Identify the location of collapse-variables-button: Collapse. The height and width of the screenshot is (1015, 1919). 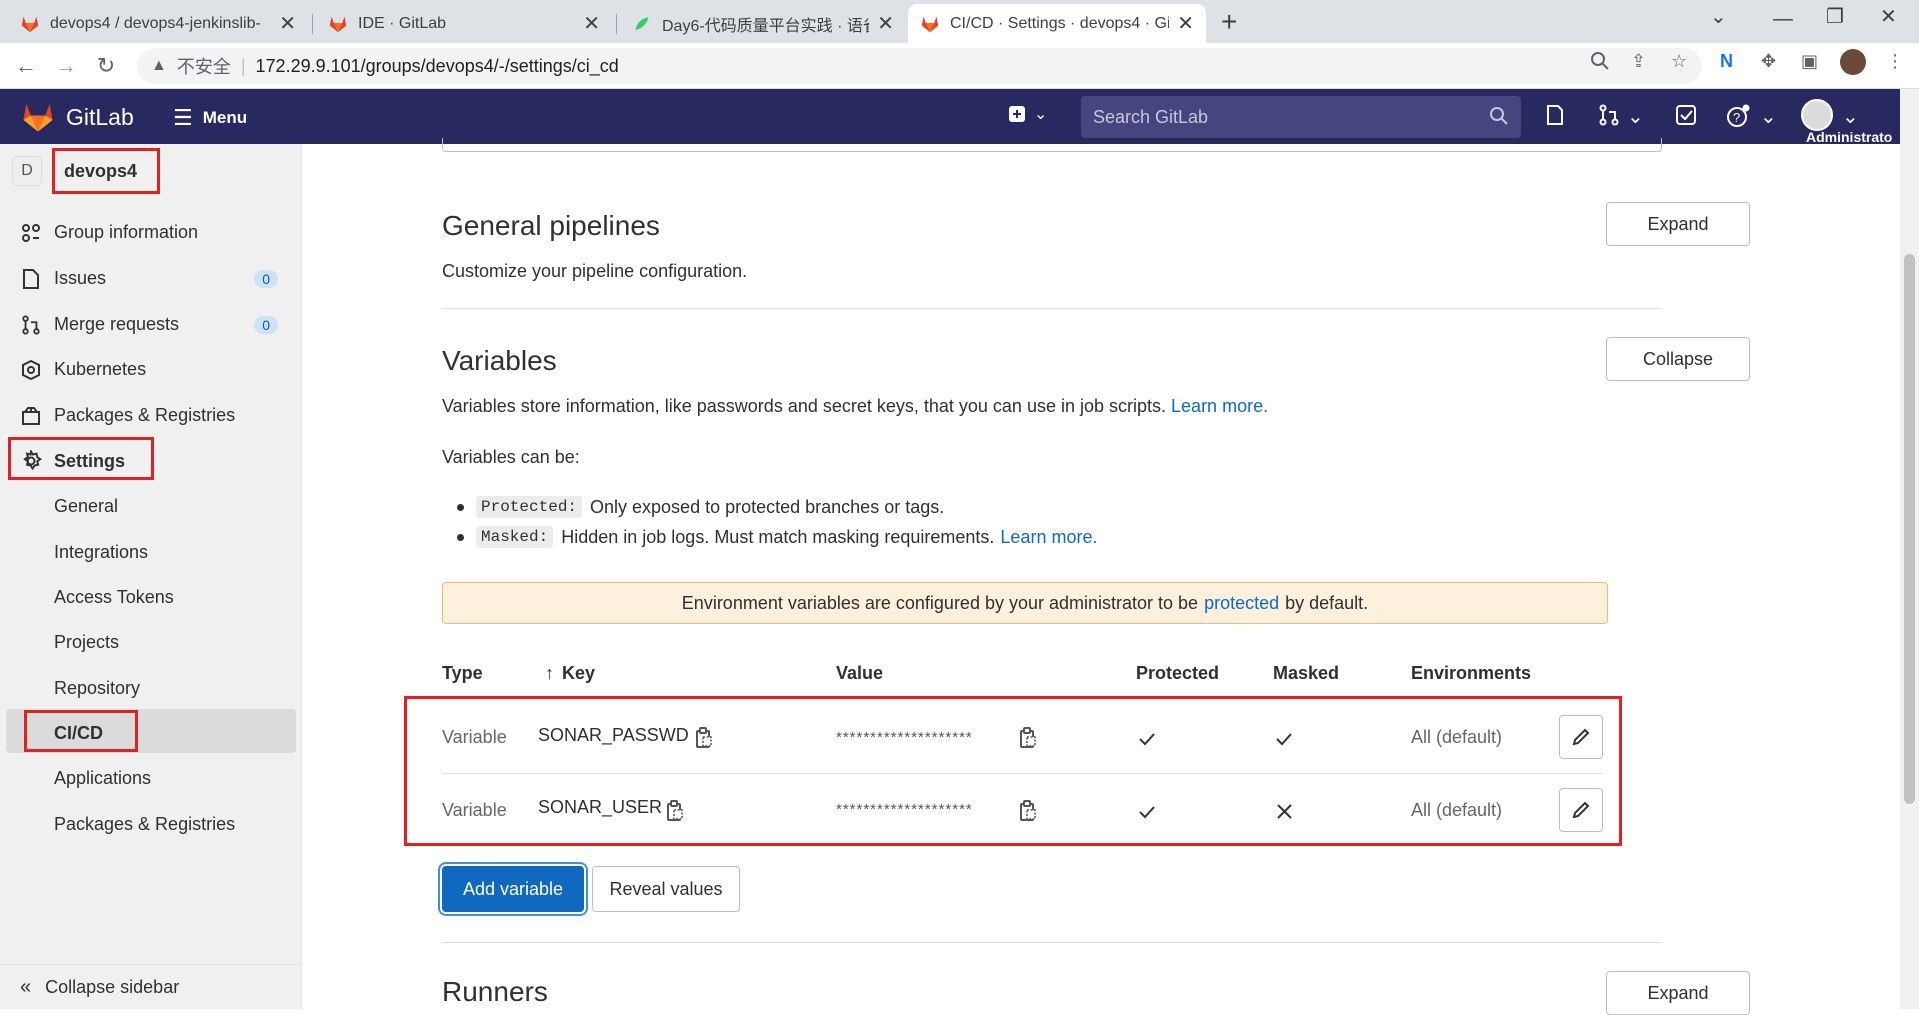
(1678, 359).